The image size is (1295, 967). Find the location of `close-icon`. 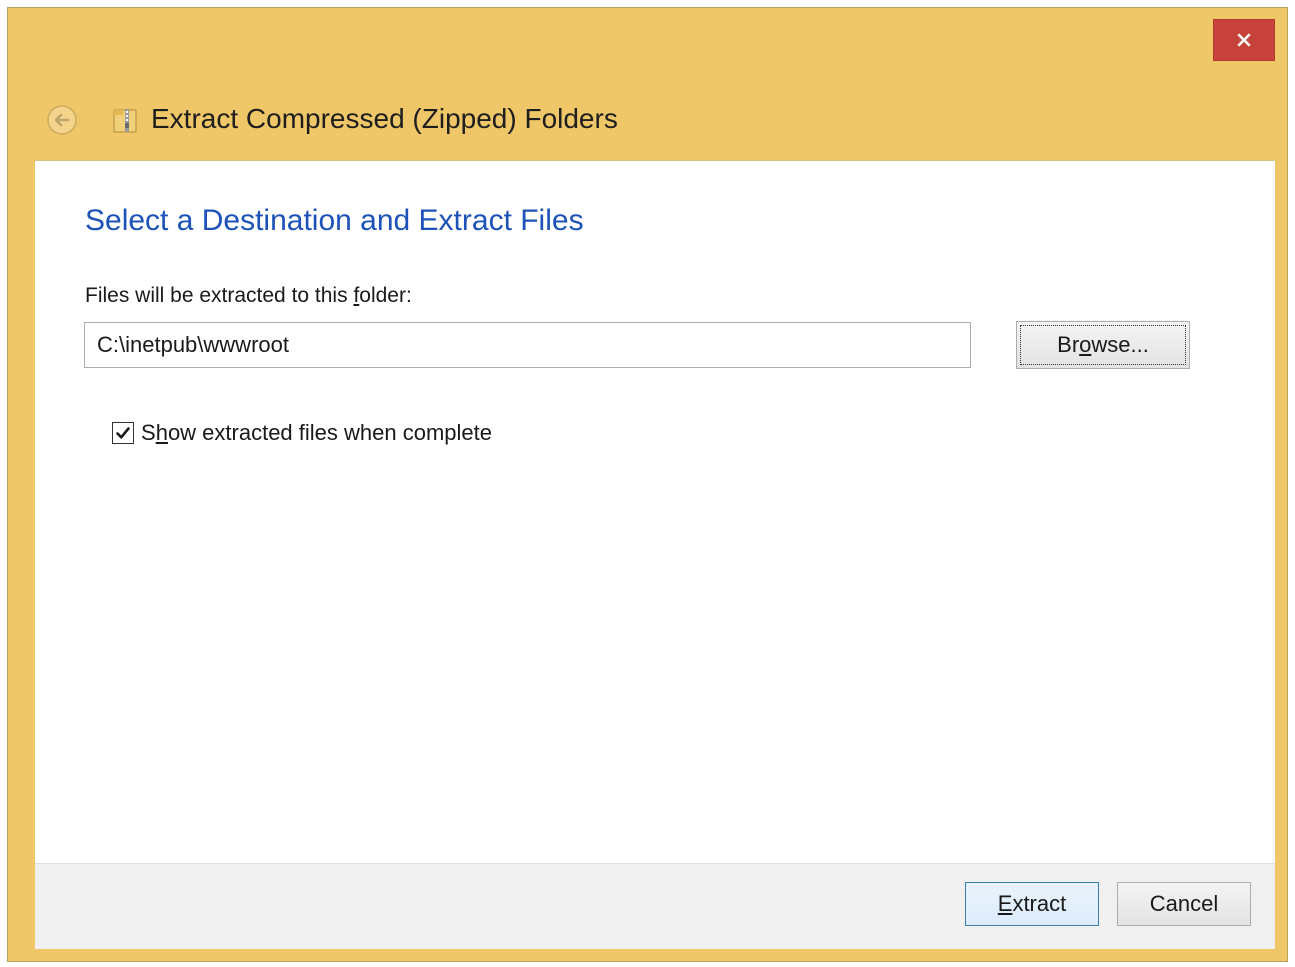

close-icon is located at coordinates (1244, 40).